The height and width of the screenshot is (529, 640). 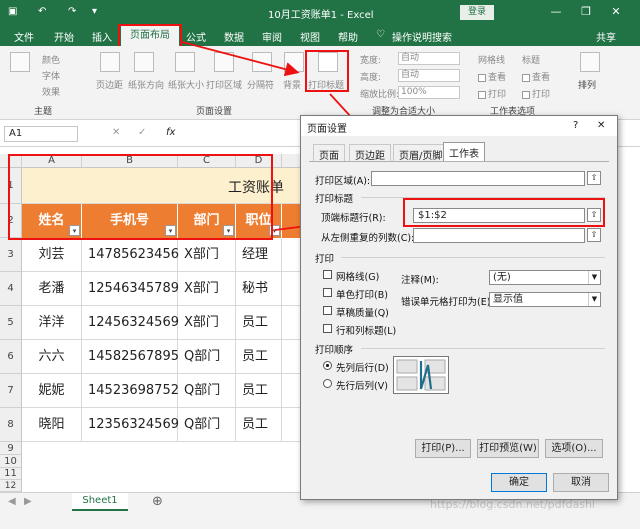 What do you see at coordinates (594, 235) in the screenshot?
I see `left-cols-picker-icon: ⇧` at bounding box center [594, 235].